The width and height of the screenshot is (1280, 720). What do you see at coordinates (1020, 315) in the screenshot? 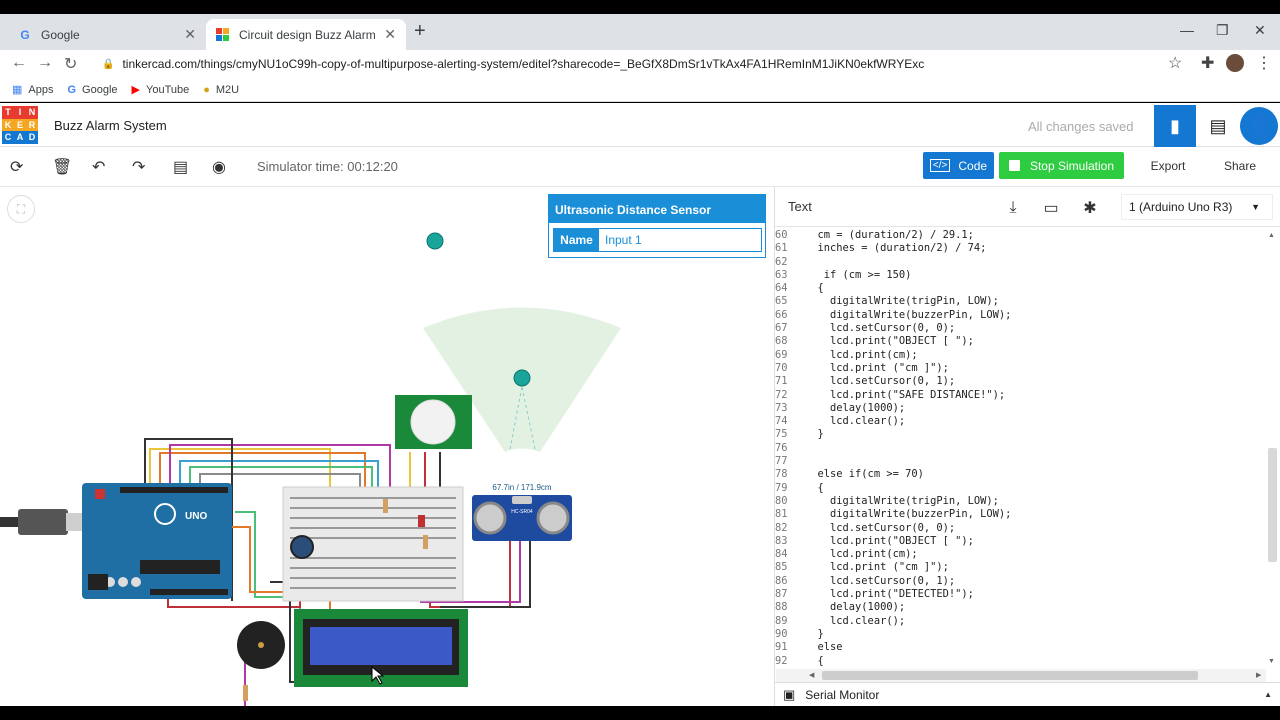
I see `code-line: 66 digitalWrite(buzzerPin, LOW);` at bounding box center [1020, 315].